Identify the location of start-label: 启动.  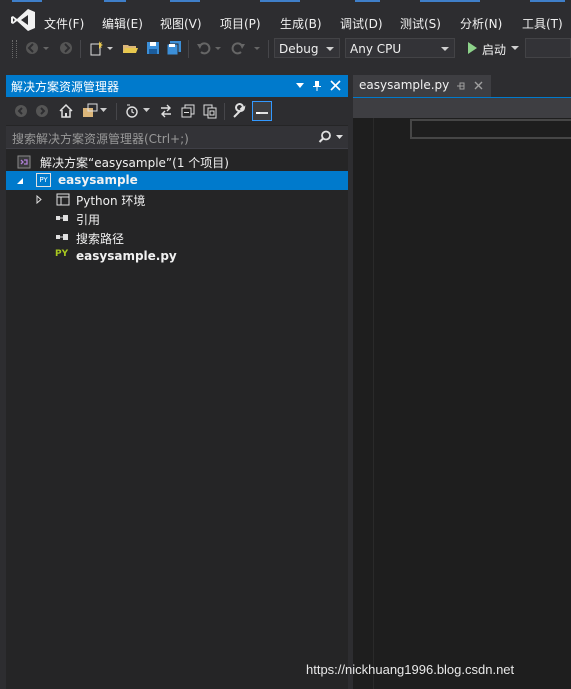
(494, 50).